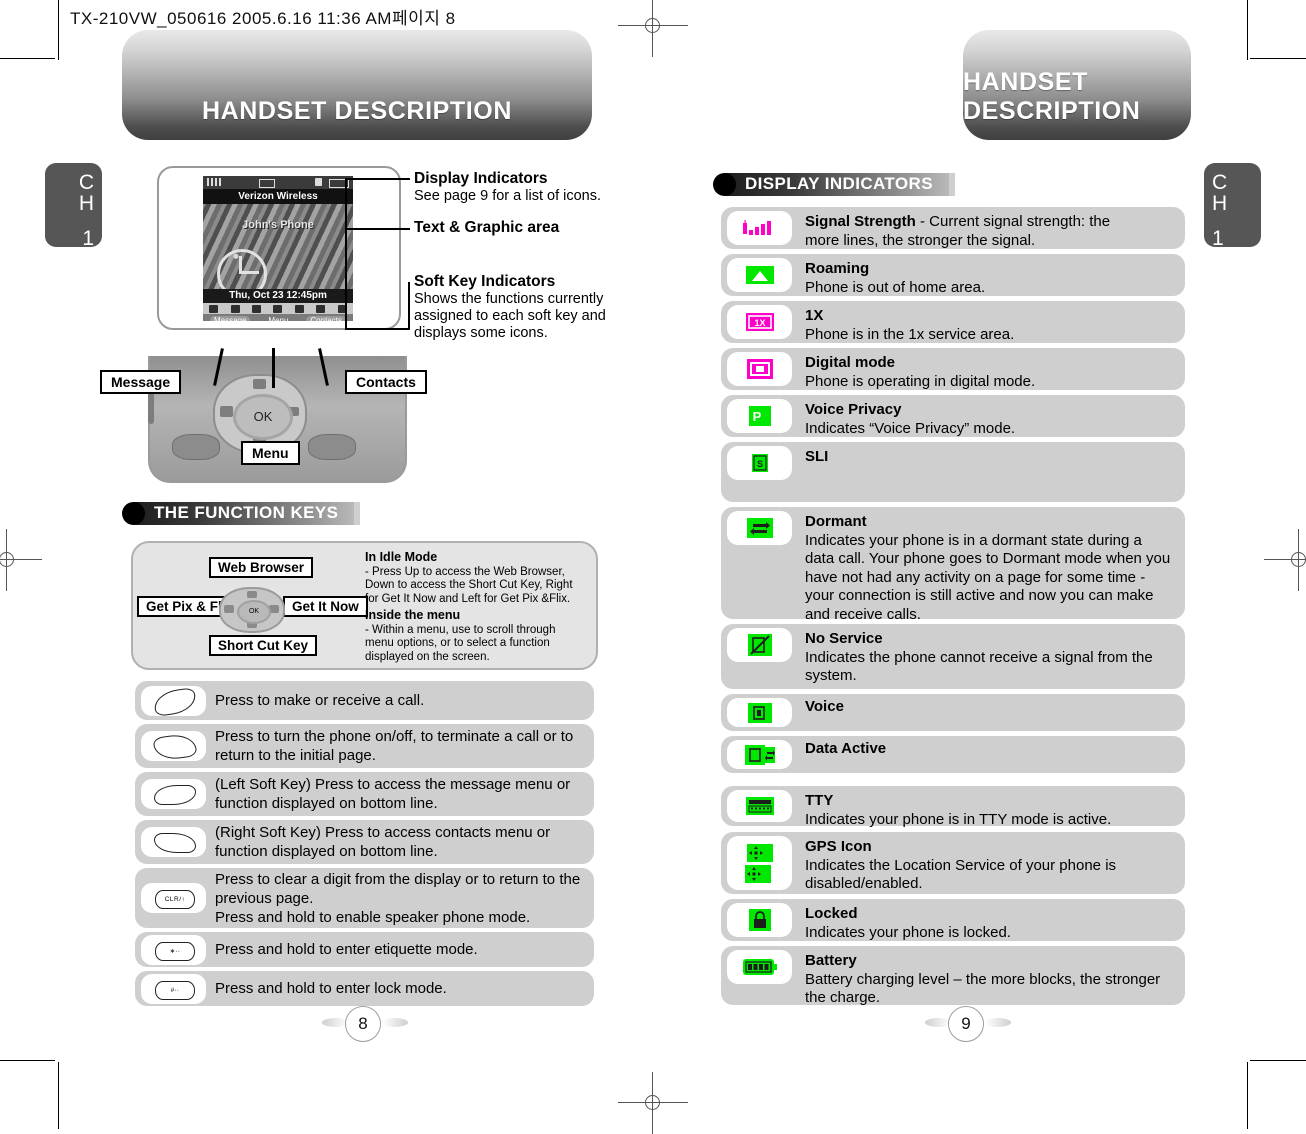  What do you see at coordinates (246, 512) in the screenshot?
I see `function-keys-heading-text: THE FUNCTION KEYS` at bounding box center [246, 512].